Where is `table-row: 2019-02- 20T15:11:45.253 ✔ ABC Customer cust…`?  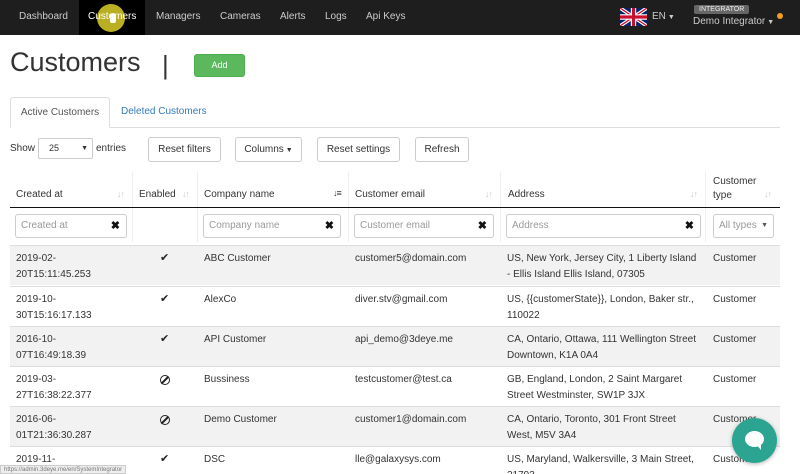 table-row: 2019-02- 20T15:11:45.253 ✔ ABC Customer cust… is located at coordinates (395, 265).